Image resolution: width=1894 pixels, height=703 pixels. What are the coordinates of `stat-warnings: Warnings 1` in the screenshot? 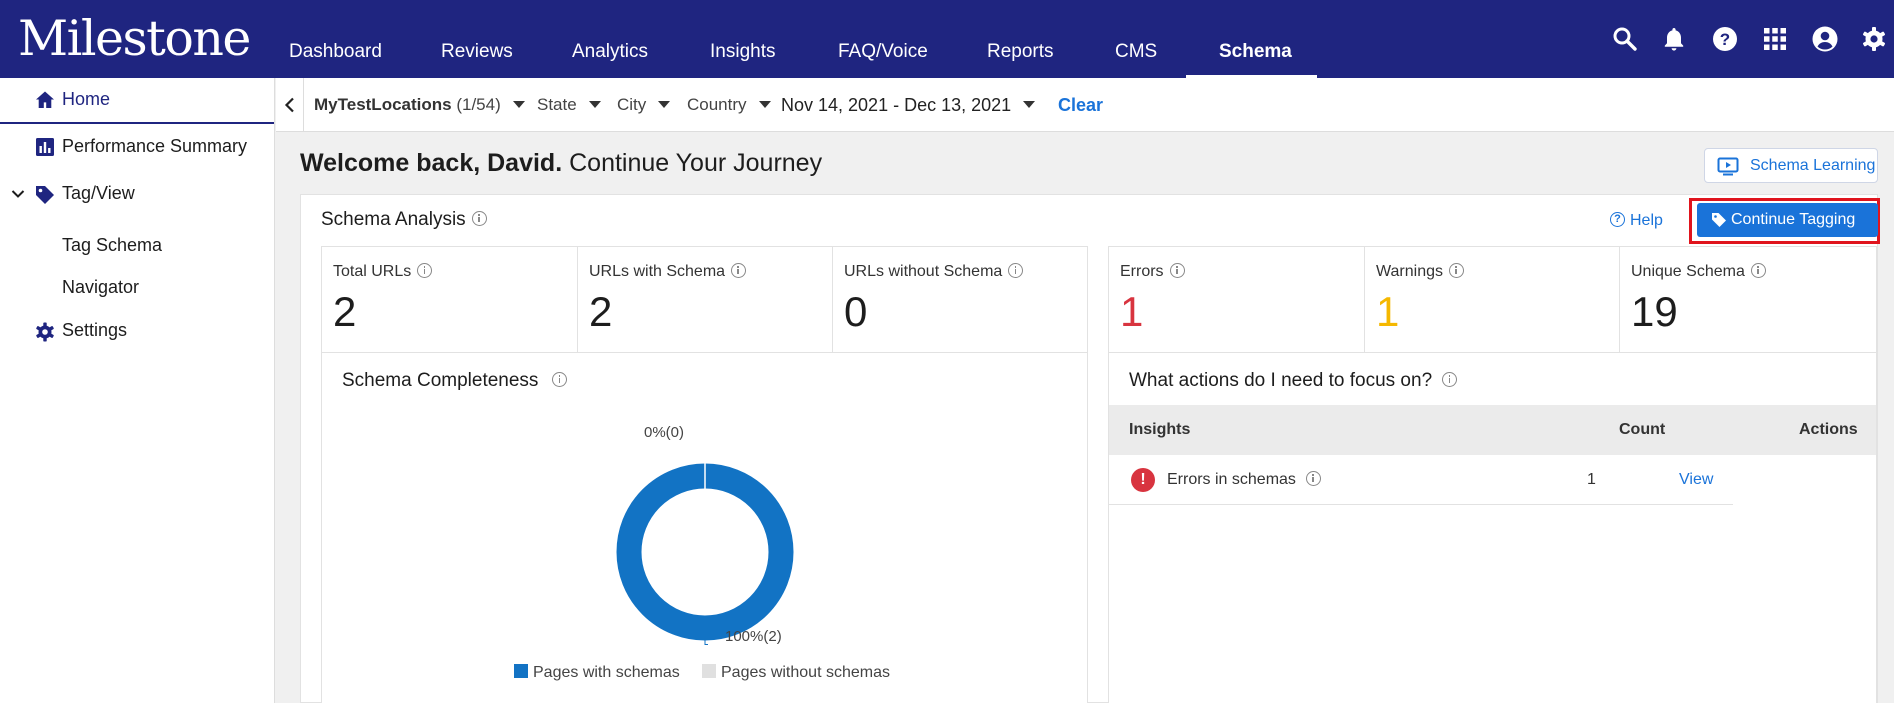 It's located at (1492, 300).